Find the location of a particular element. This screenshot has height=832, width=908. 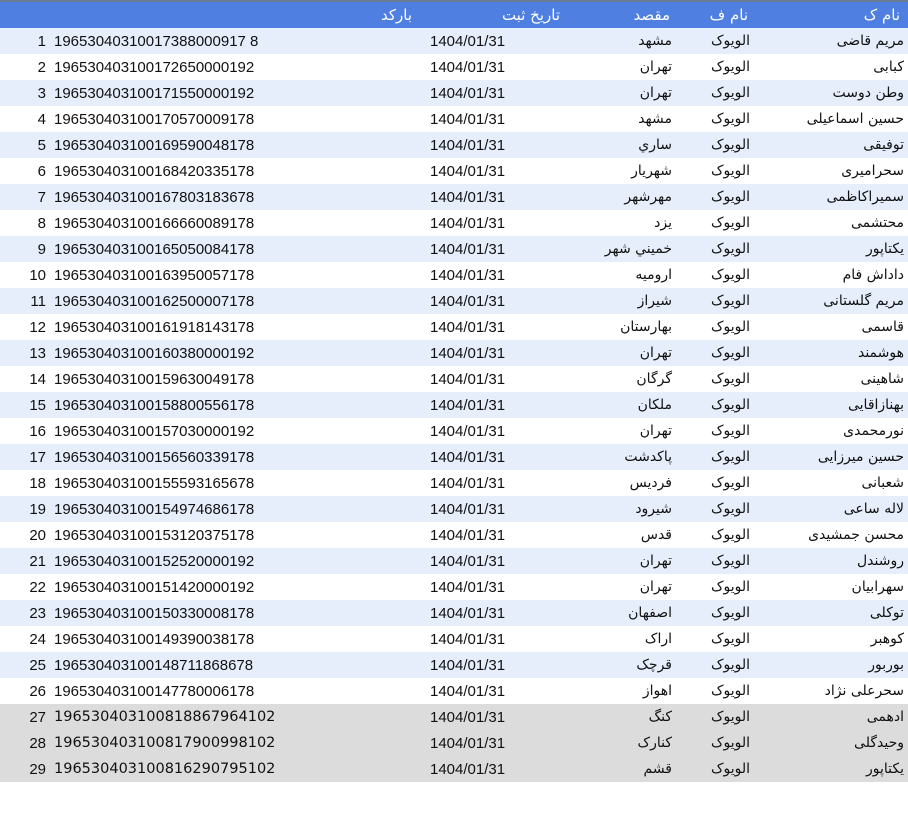

row-index: 22 is located at coordinates (25, 587).